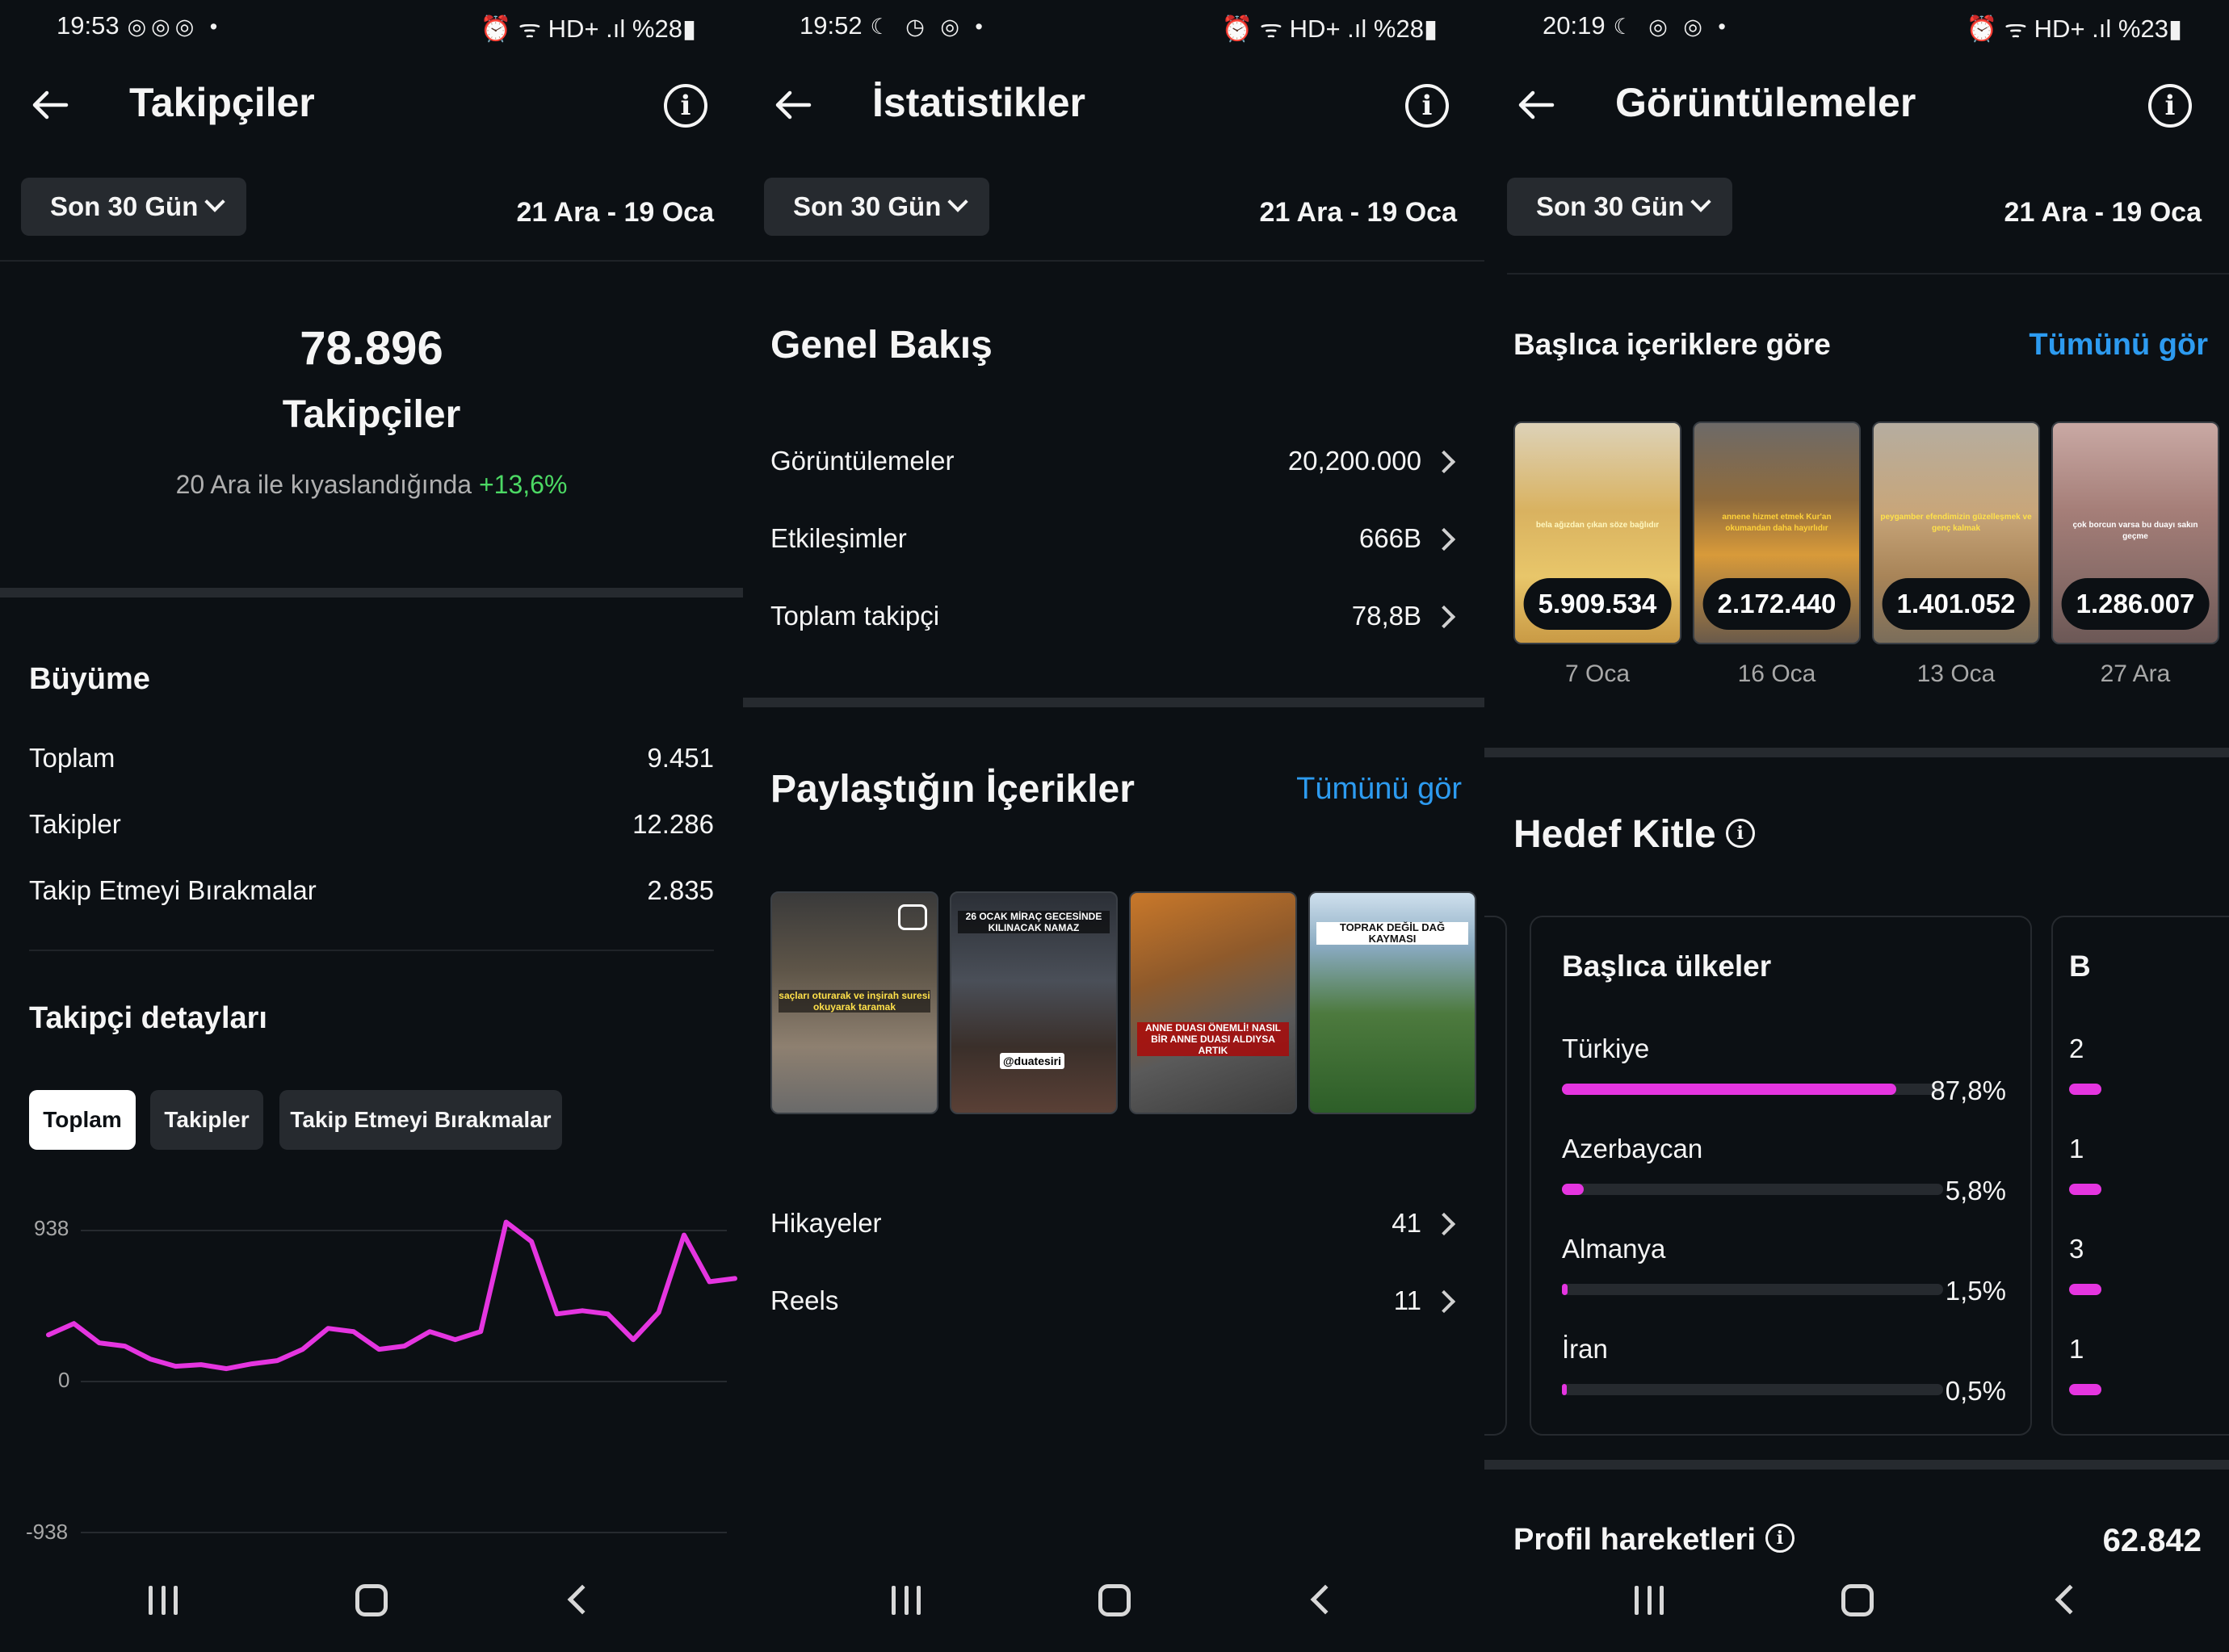 Image resolution: width=2229 pixels, height=1652 pixels. Describe the element at coordinates (2076, 1249) in the screenshot. I see `card-partial-text: 3` at that location.